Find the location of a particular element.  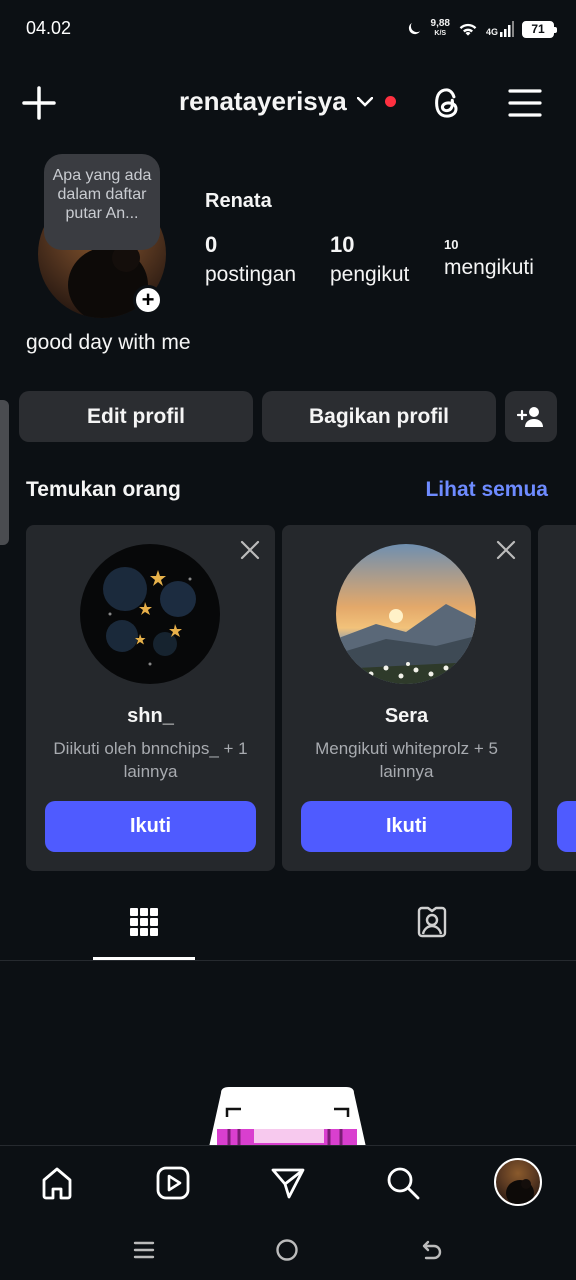

discover-title: Temukan orang is located at coordinates (103, 489).